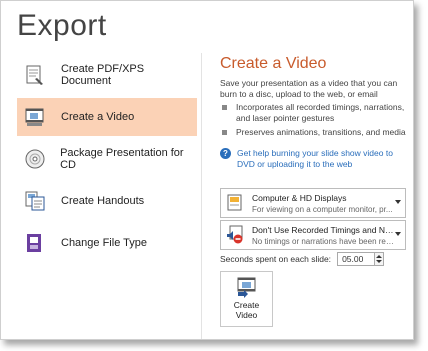 This screenshot has width=428, height=351. I want to click on spin-down-icon, so click(379, 261).